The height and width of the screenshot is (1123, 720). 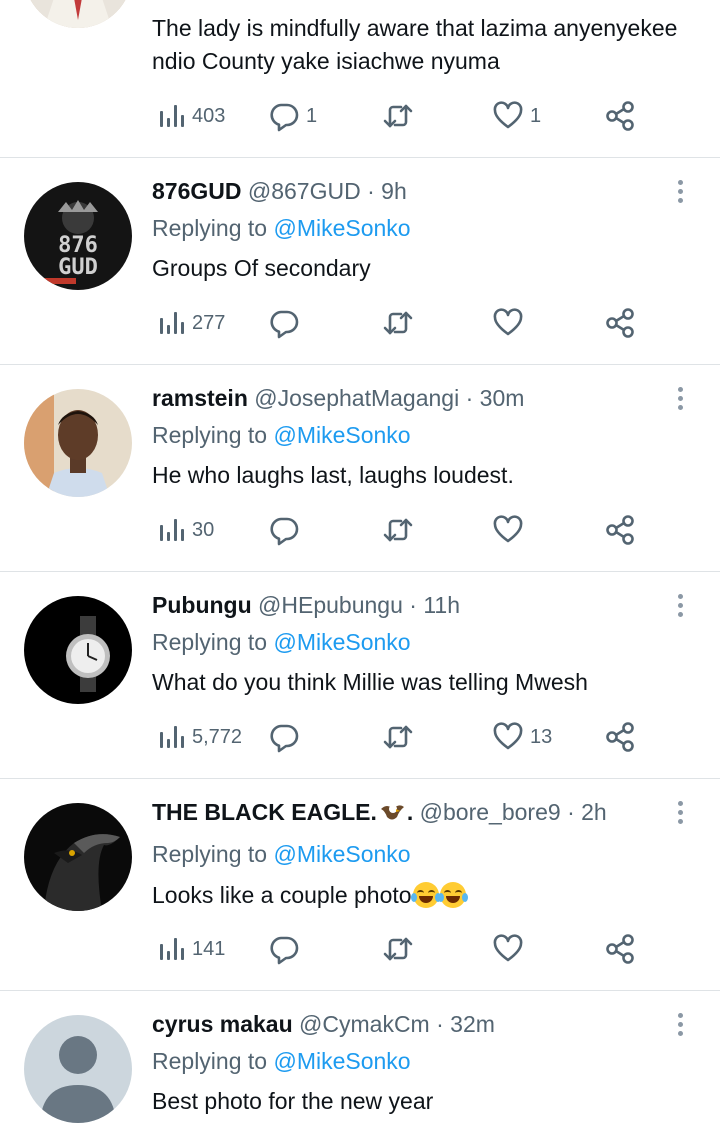 I want to click on replying-to: Replying to @MikeSonko, so click(x=281, y=642).